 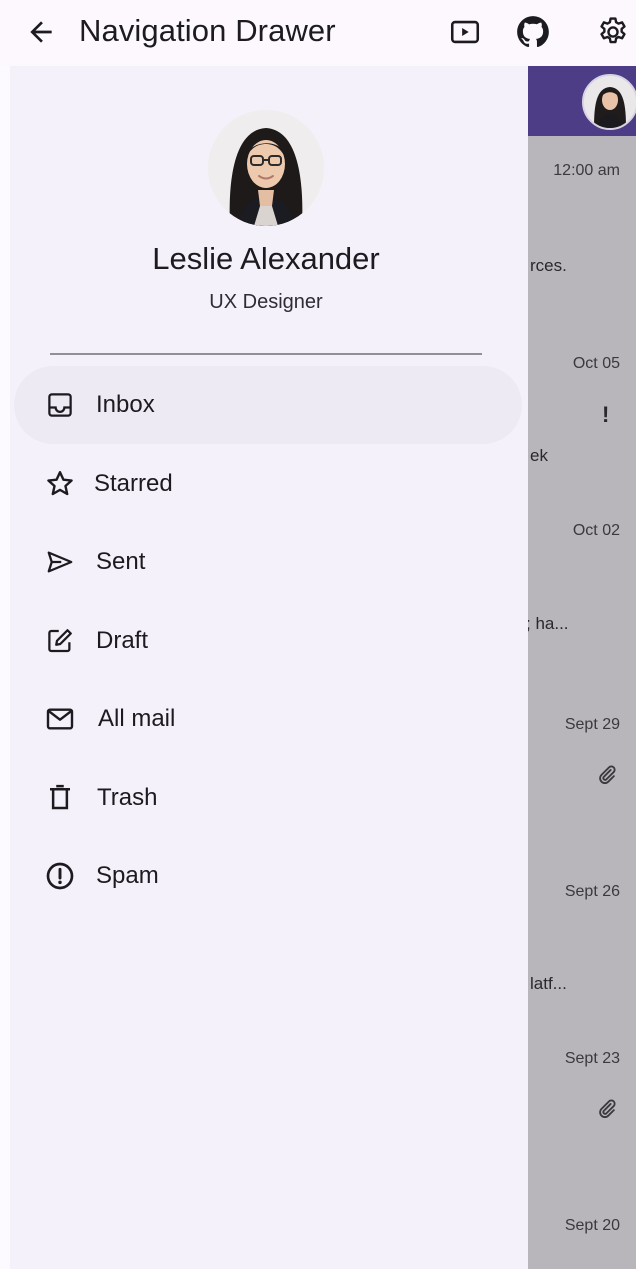 I want to click on settings-icon, so click(x=613, y=30).